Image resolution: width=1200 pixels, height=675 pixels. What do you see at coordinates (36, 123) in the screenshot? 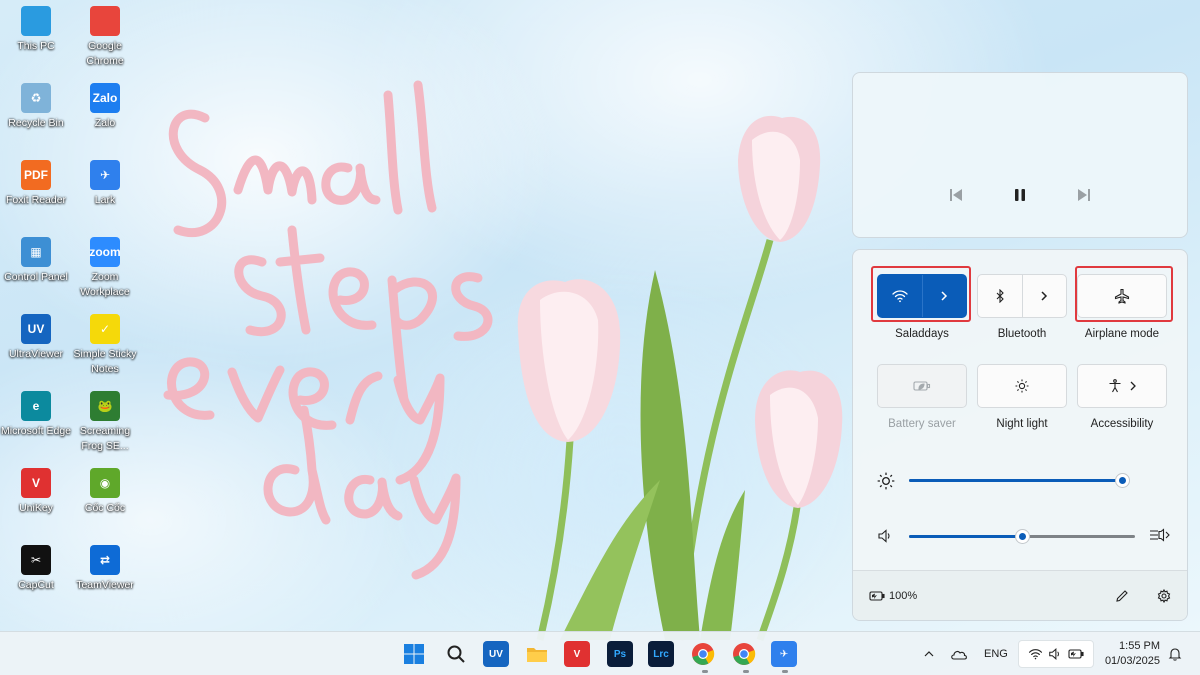
I see `desktop-icon-label: Recycle Bin` at bounding box center [36, 123].